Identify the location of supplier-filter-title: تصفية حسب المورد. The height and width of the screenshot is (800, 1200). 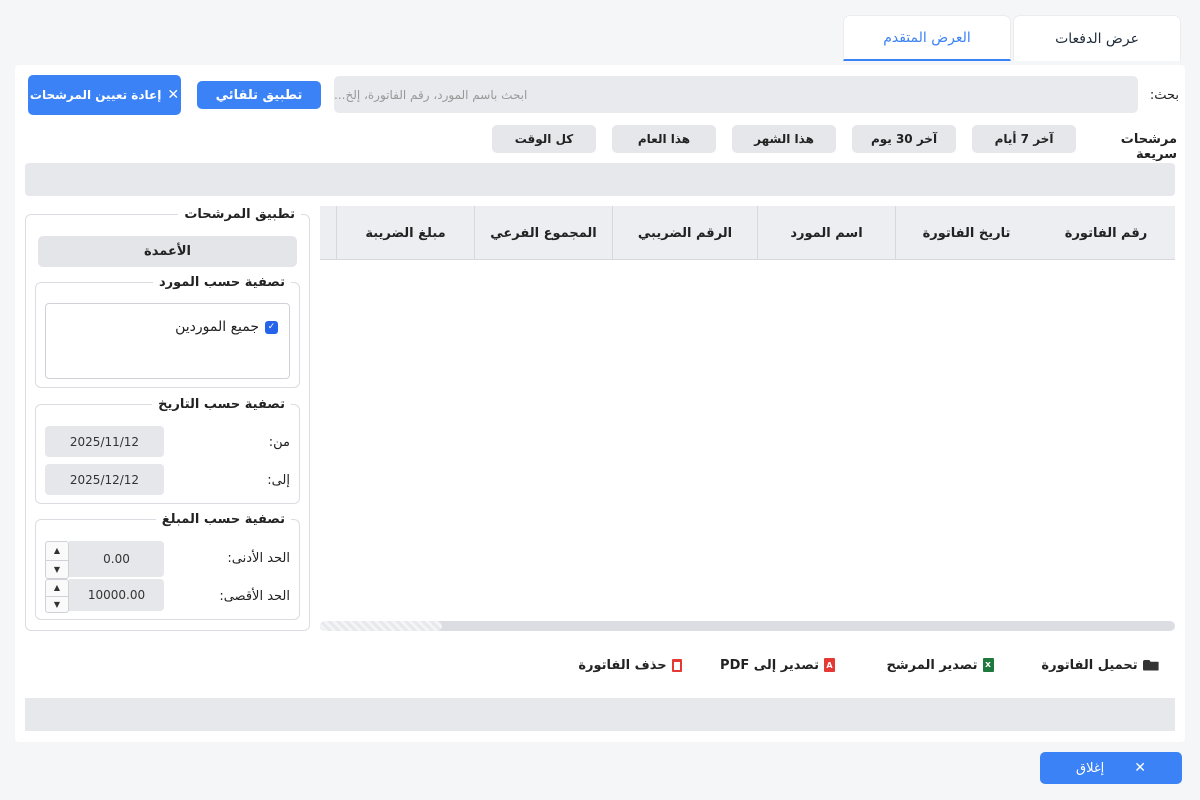
(221, 282).